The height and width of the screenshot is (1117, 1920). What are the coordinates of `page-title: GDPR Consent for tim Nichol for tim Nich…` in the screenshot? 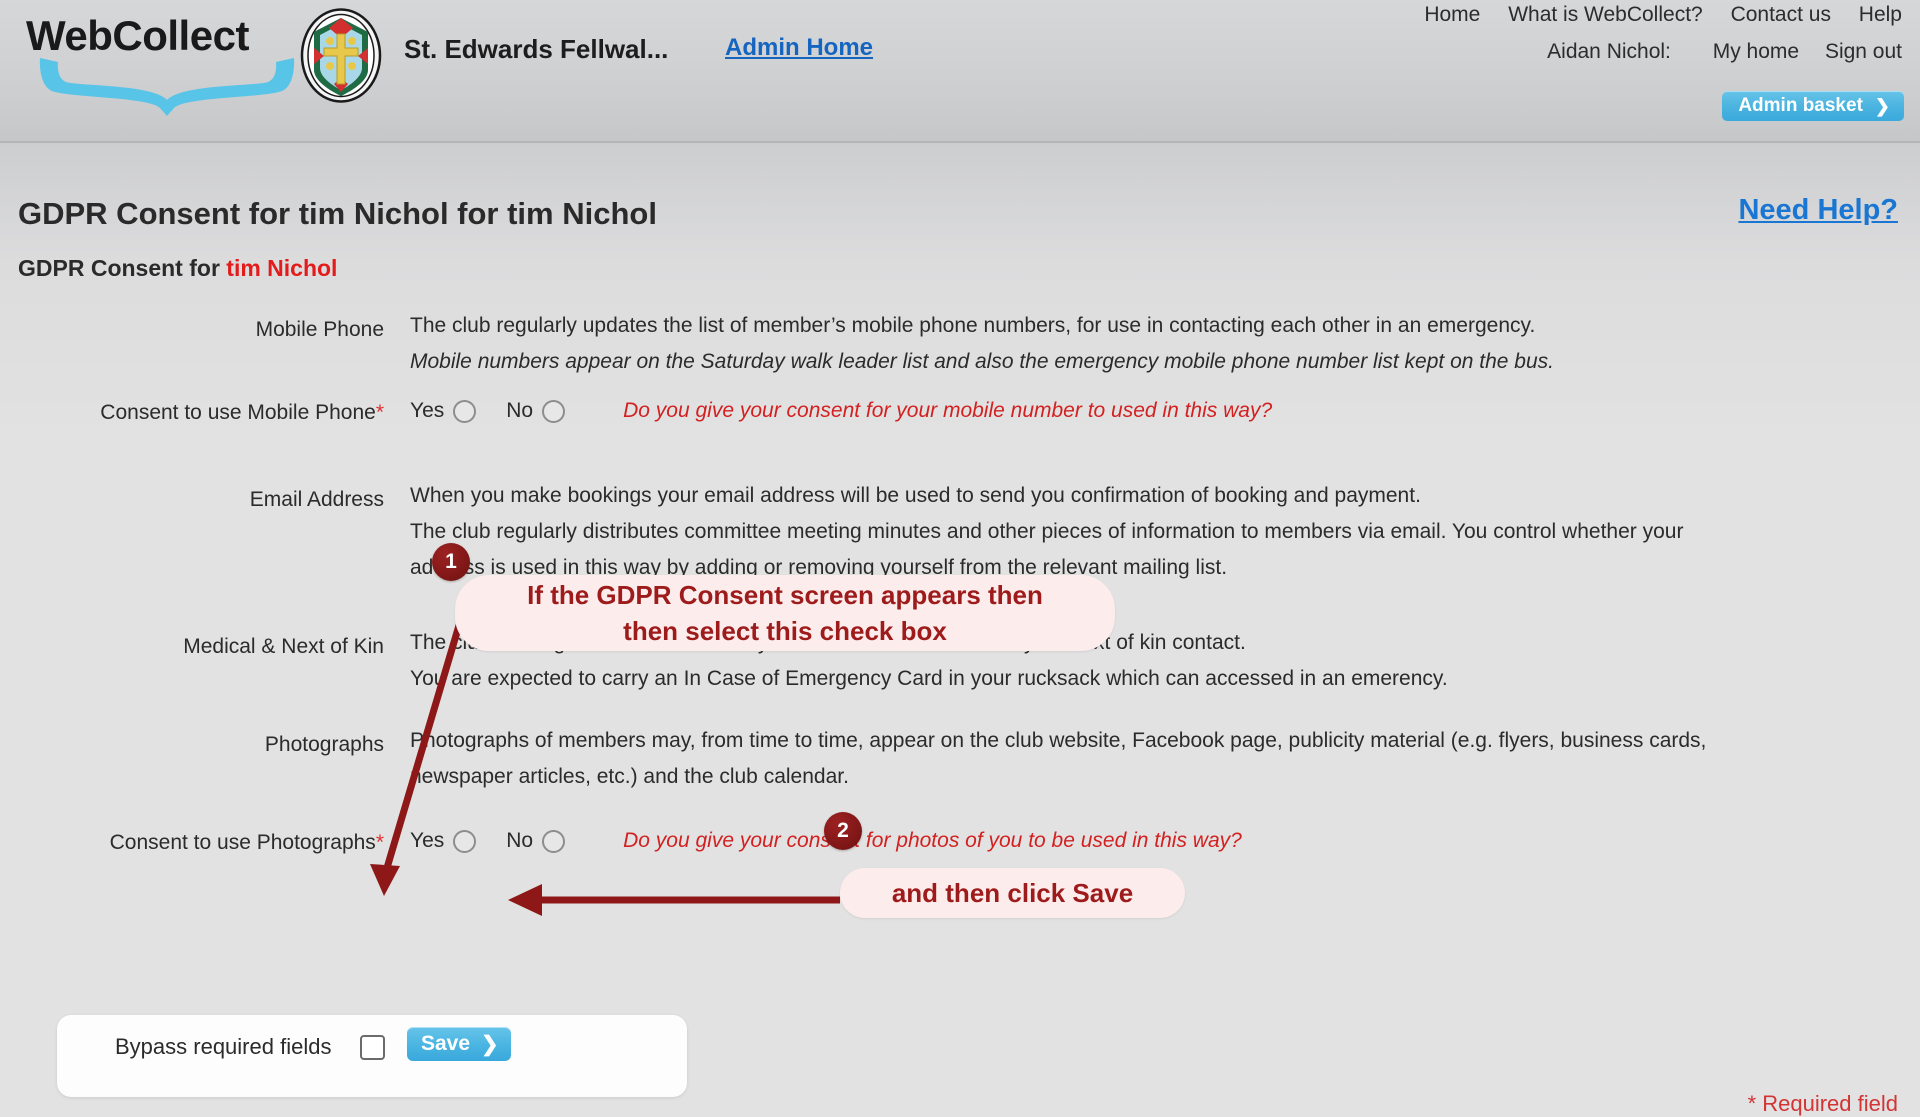 It's located at (337, 213).